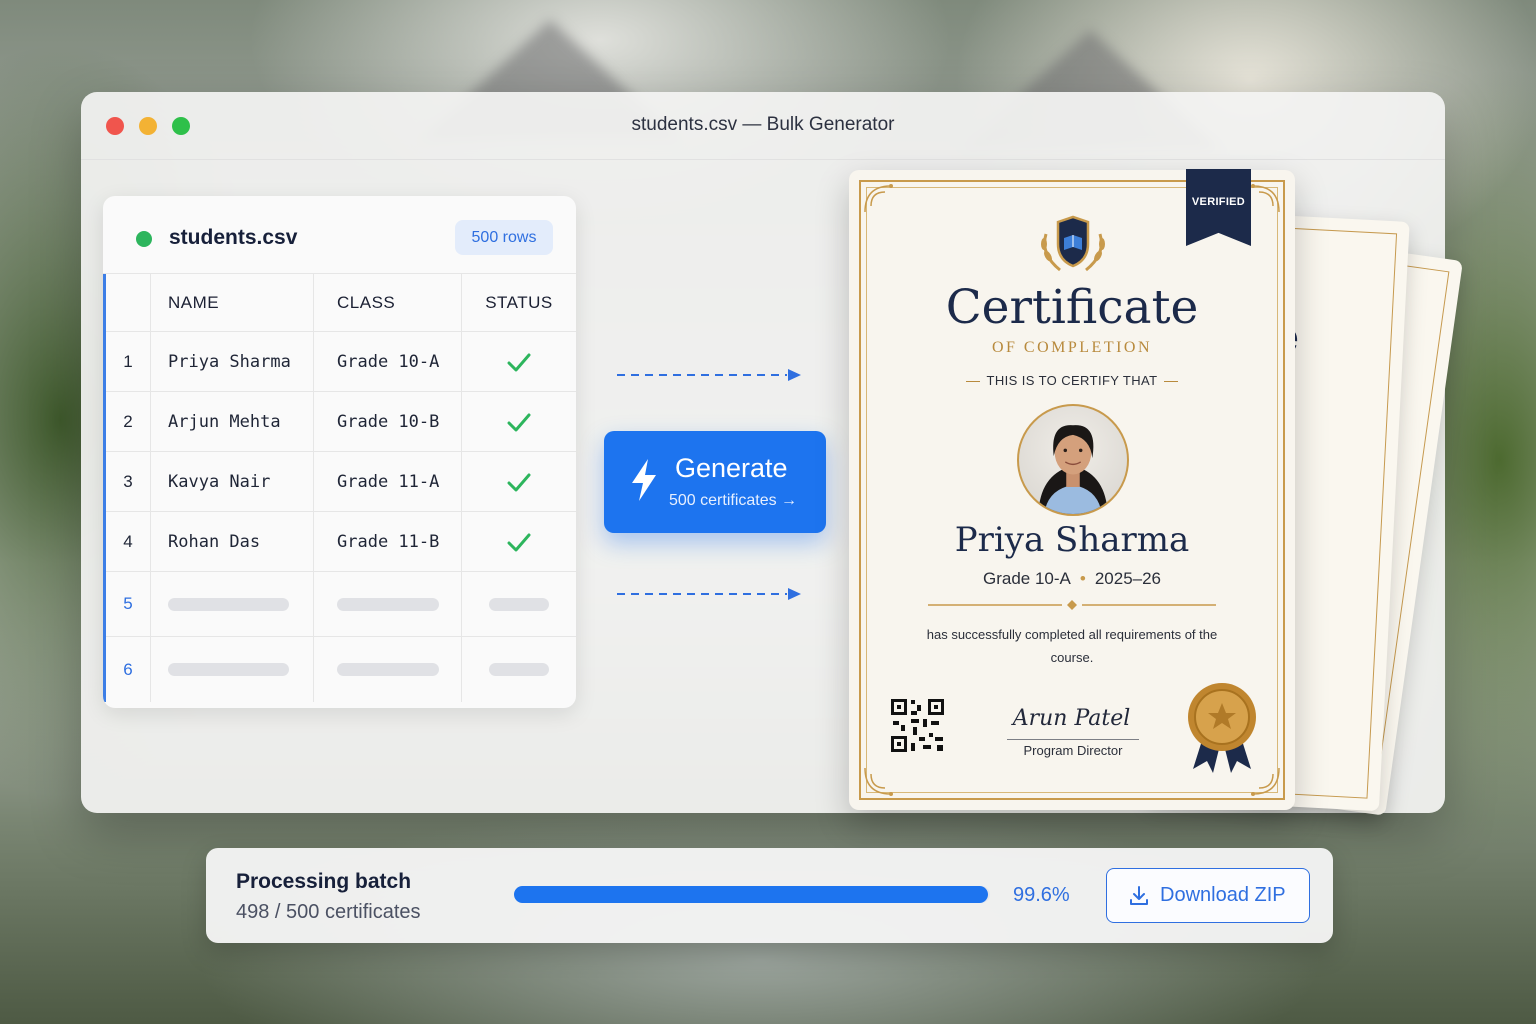 The height and width of the screenshot is (1024, 1536). Describe the element at coordinates (1041, 895) in the screenshot. I see `progress-percent: 99.6%` at that location.